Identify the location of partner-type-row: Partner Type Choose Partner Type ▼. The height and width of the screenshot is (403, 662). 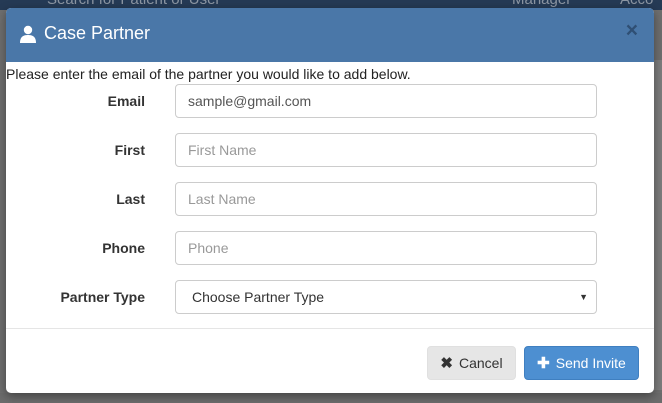
(330, 297).